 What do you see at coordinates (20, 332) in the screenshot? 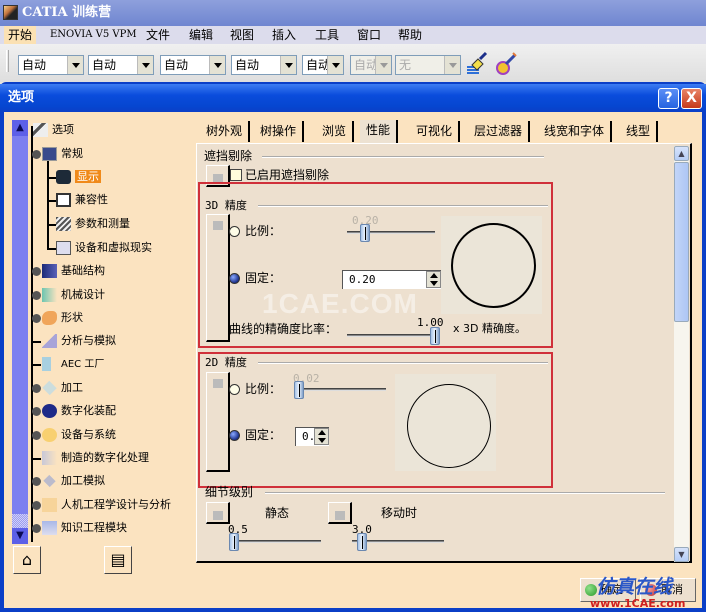
I see `tree-scrollbar: ▲ ▼` at bounding box center [20, 332].